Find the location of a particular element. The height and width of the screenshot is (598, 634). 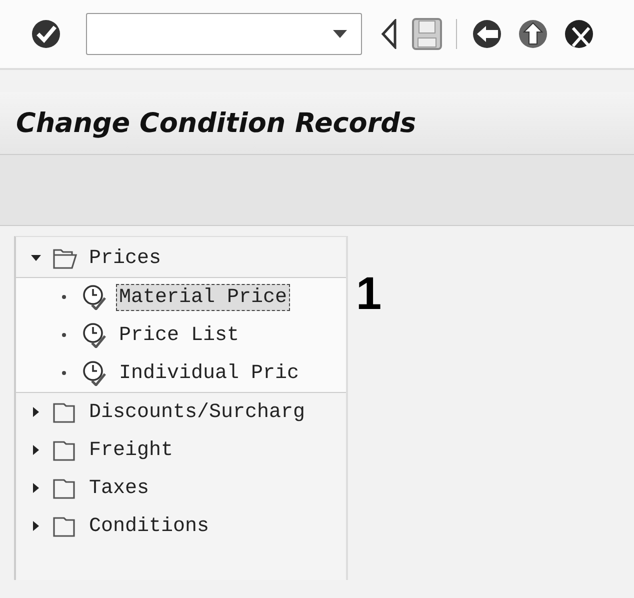

triangle-left-icon is located at coordinates (389, 34).